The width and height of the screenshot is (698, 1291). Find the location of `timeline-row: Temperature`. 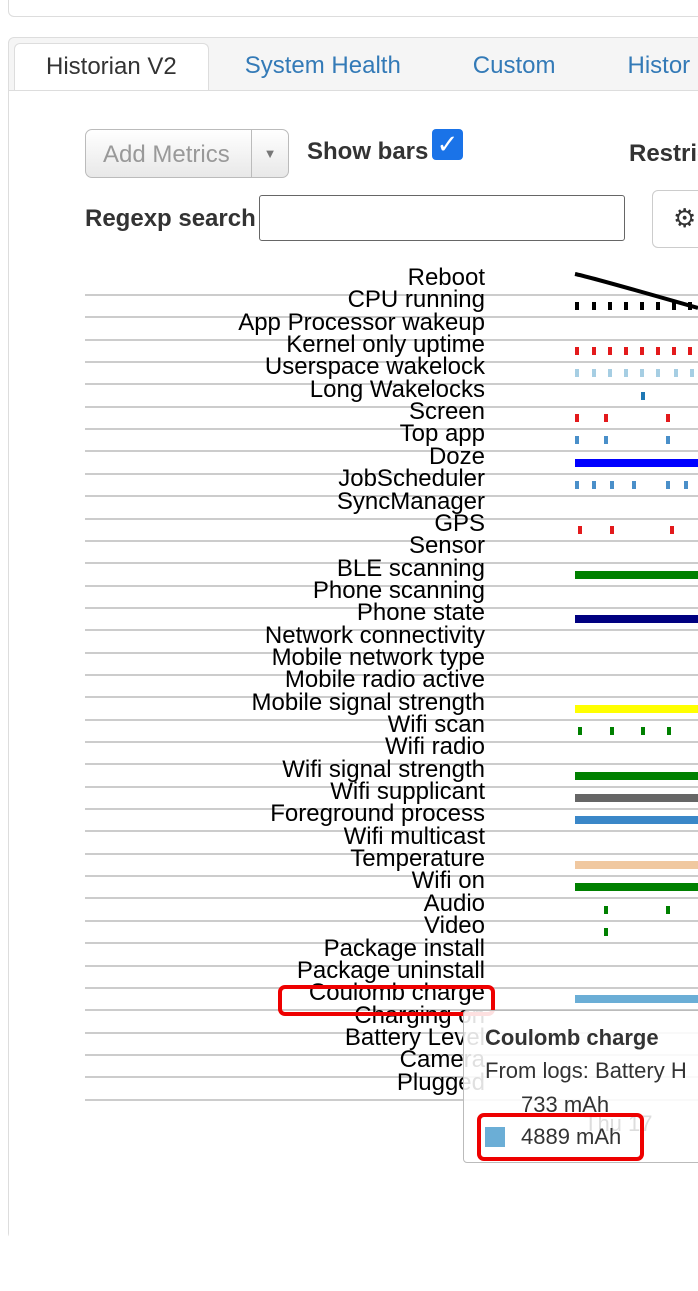

timeline-row: Temperature is located at coordinates (391, 861).